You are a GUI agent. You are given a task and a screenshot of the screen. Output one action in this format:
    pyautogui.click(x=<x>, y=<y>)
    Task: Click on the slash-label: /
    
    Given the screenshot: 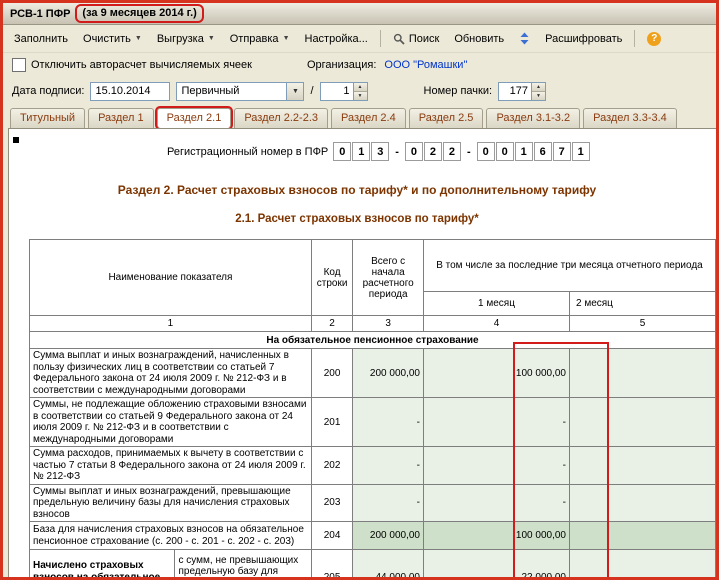 What is the action you would take?
    pyautogui.click(x=312, y=91)
    